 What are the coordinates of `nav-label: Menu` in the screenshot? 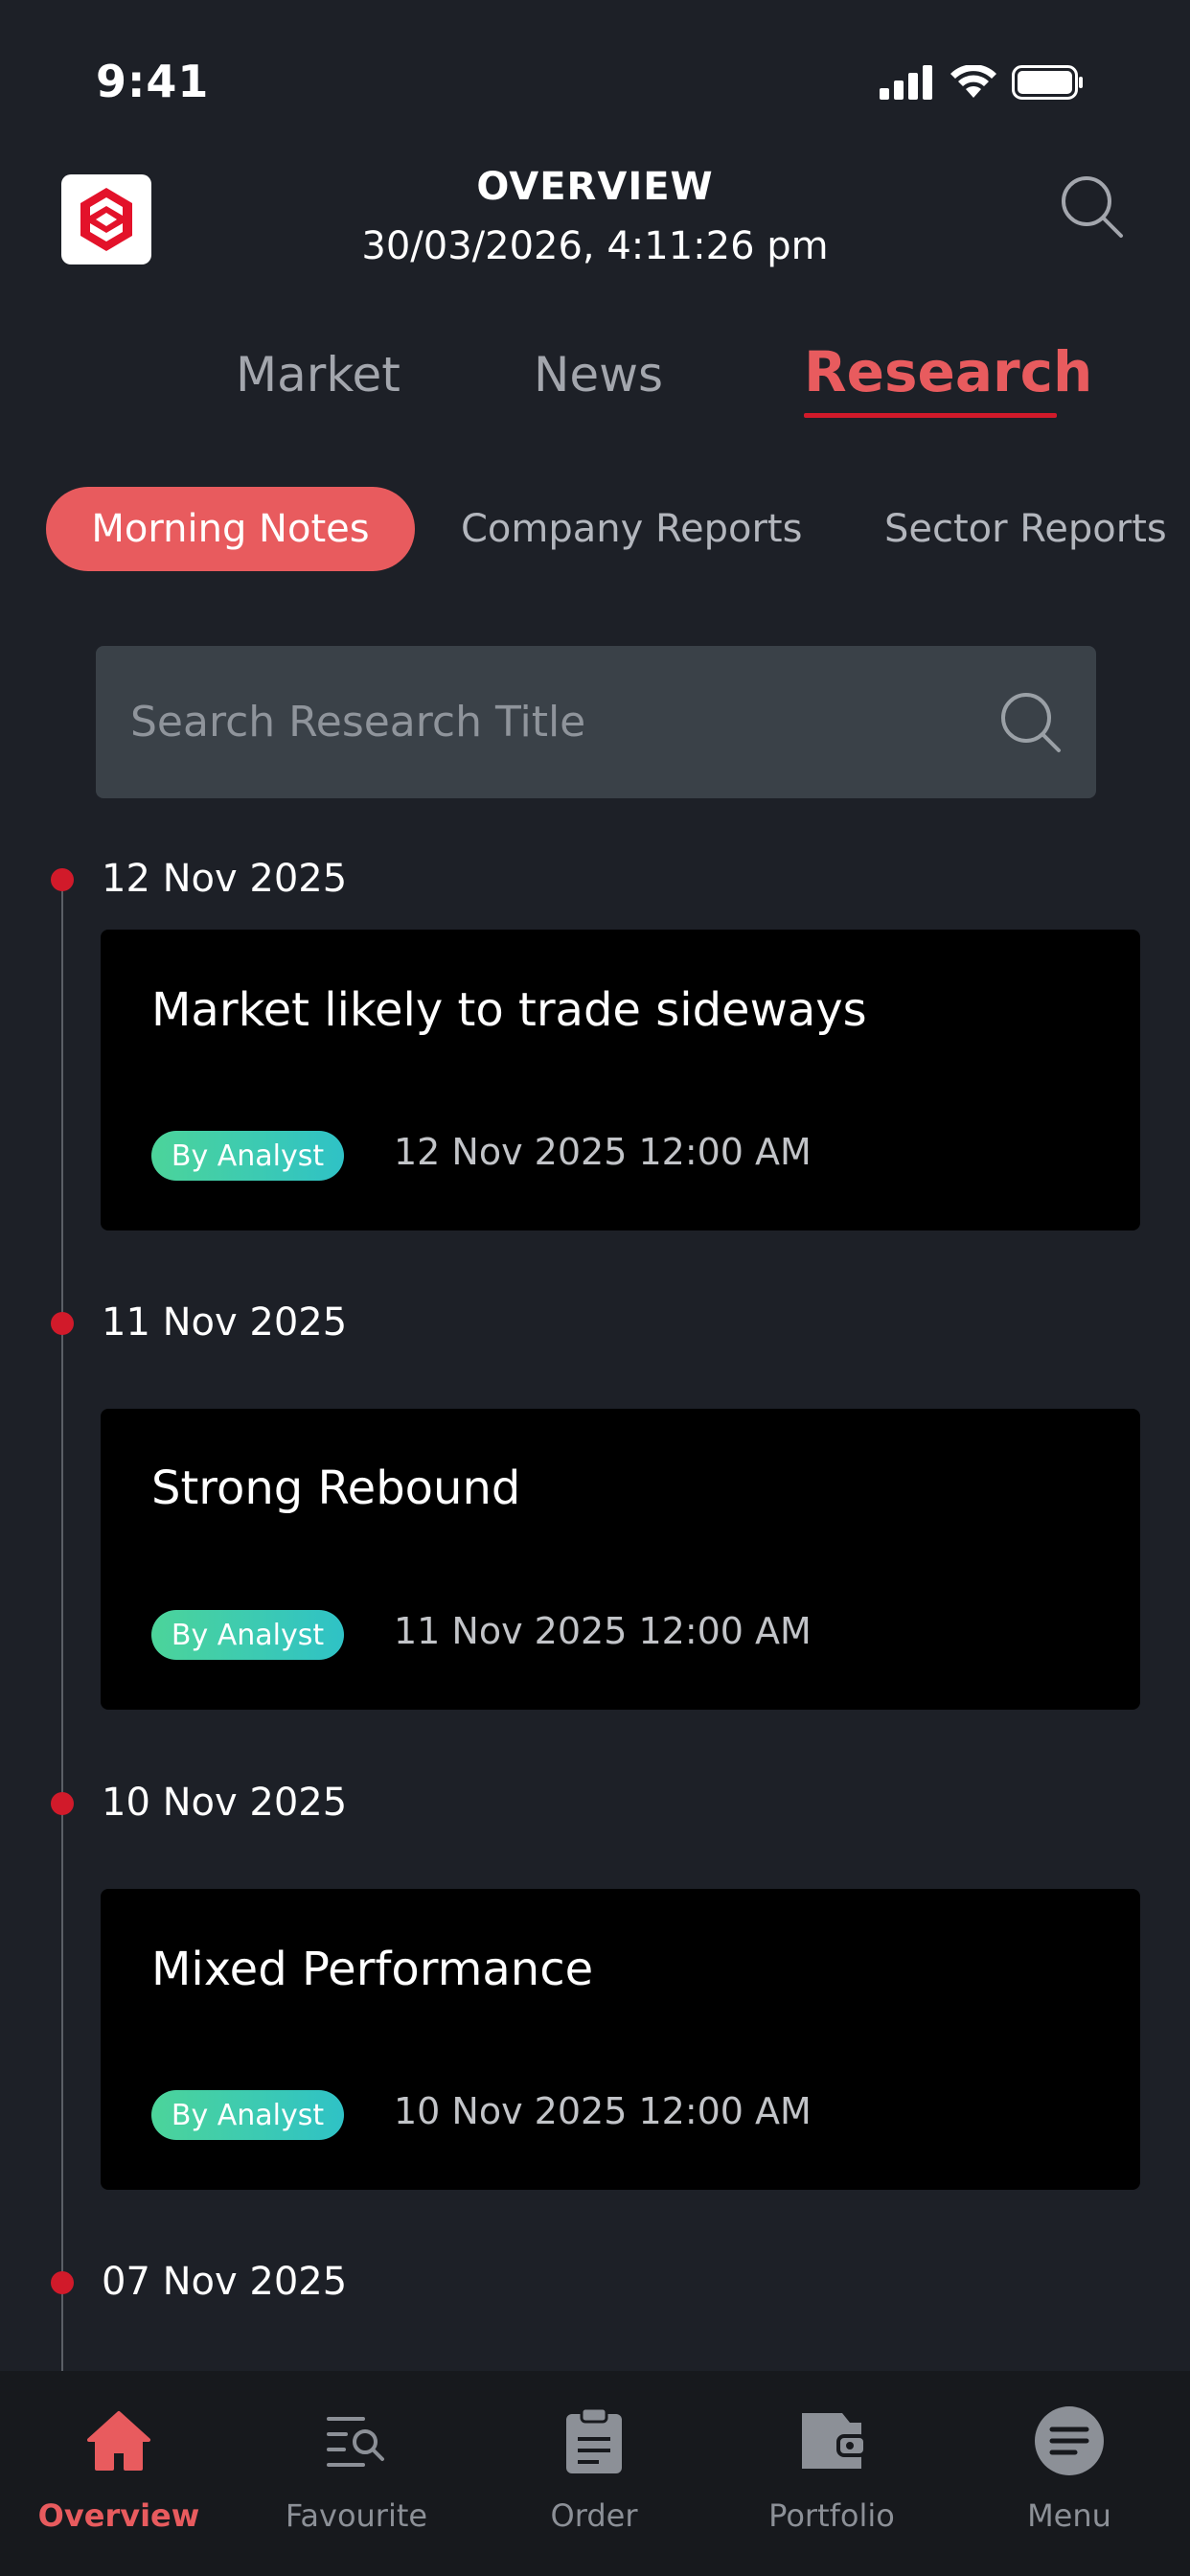 It's located at (1069, 2515).